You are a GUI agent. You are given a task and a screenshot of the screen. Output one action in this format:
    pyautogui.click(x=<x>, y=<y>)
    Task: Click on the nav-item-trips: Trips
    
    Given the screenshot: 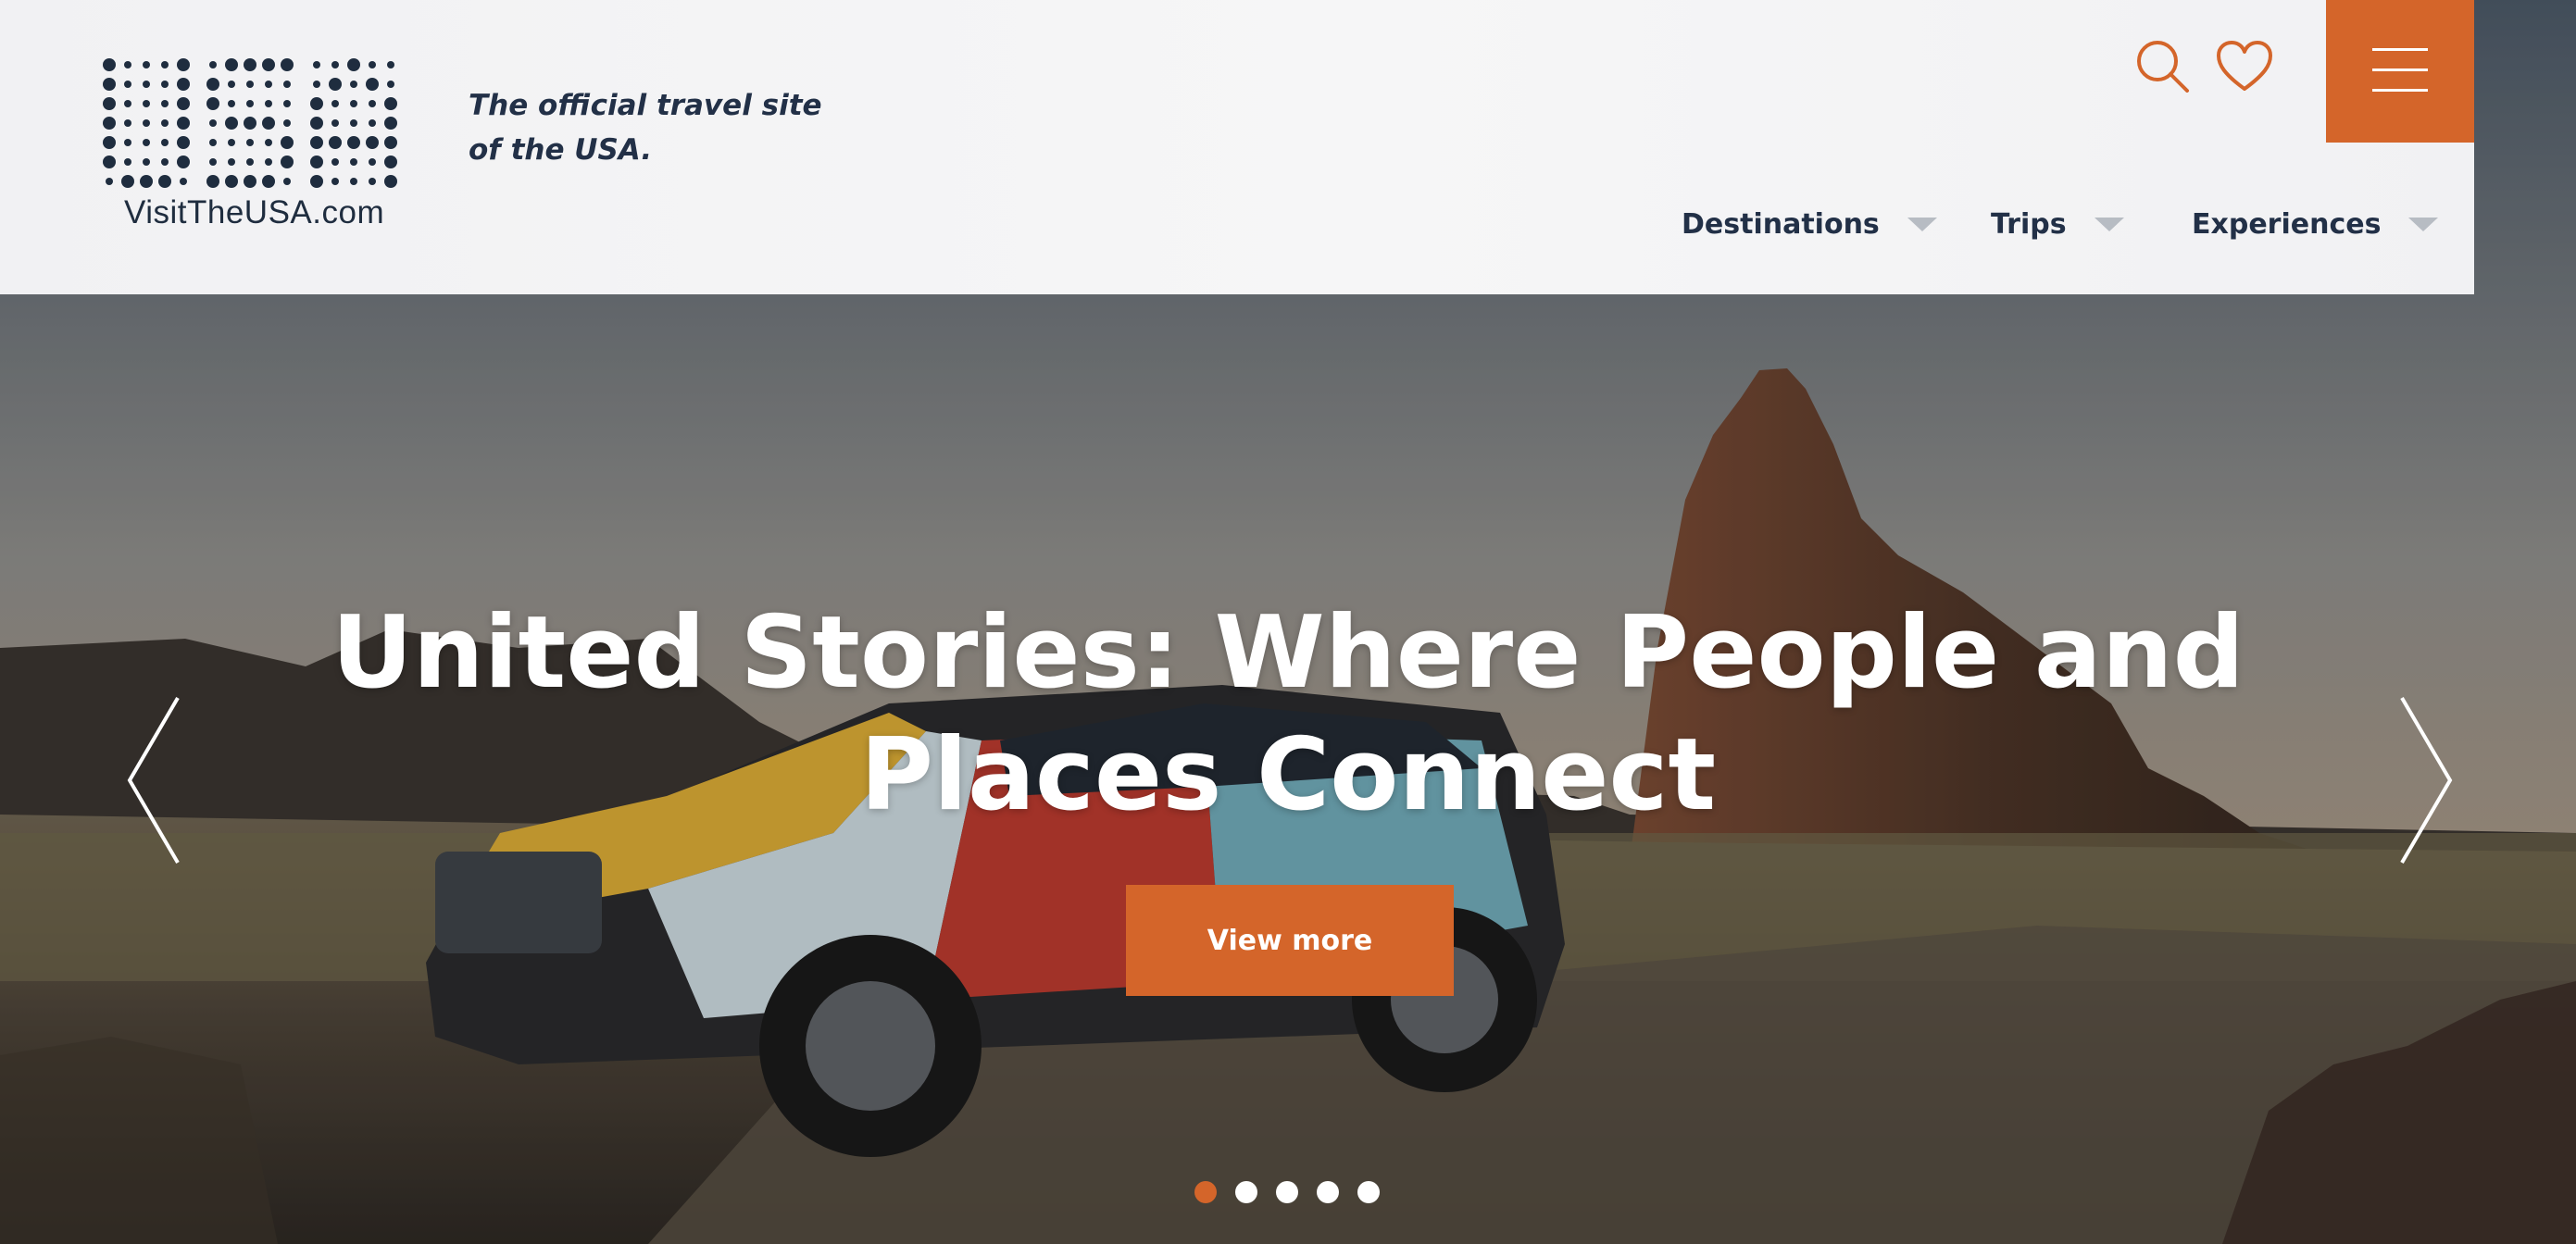 What is the action you would take?
    pyautogui.click(x=2057, y=224)
    